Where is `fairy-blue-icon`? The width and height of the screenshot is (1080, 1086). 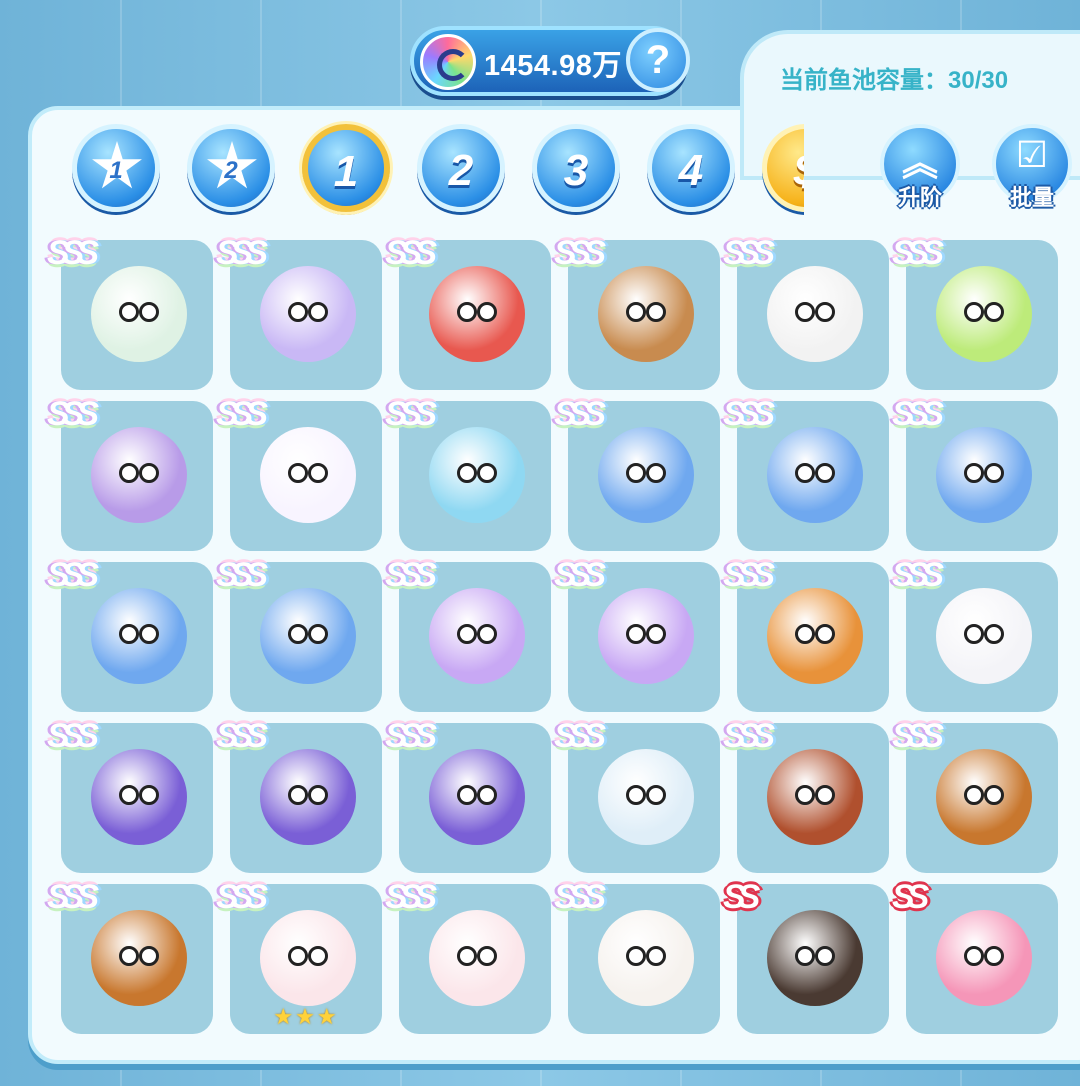 fairy-blue-icon is located at coordinates (646, 475).